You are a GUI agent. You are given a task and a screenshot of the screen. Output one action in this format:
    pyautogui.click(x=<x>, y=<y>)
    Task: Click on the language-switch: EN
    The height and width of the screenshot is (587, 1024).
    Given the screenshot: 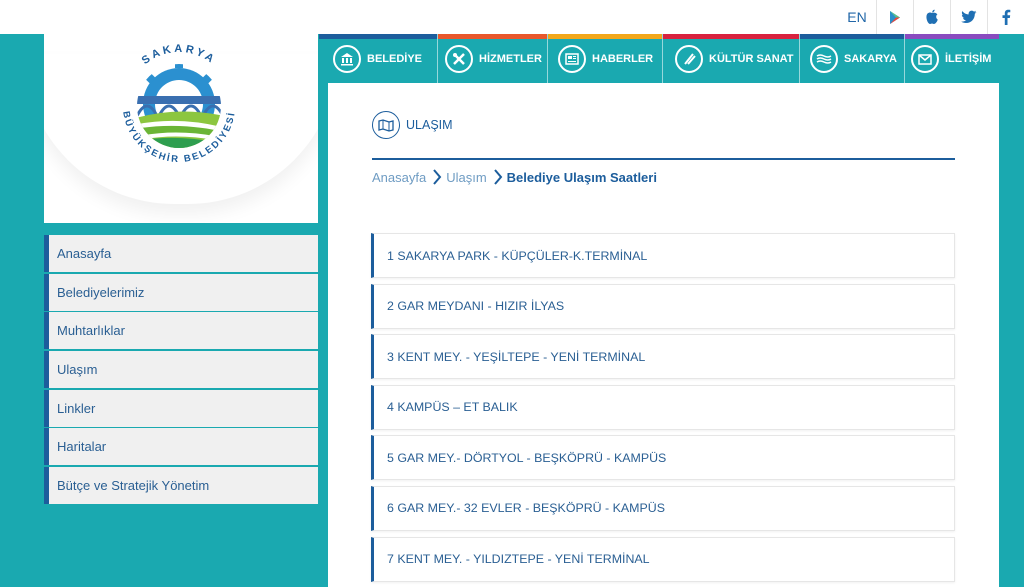 What is the action you would take?
    pyautogui.click(x=857, y=17)
    